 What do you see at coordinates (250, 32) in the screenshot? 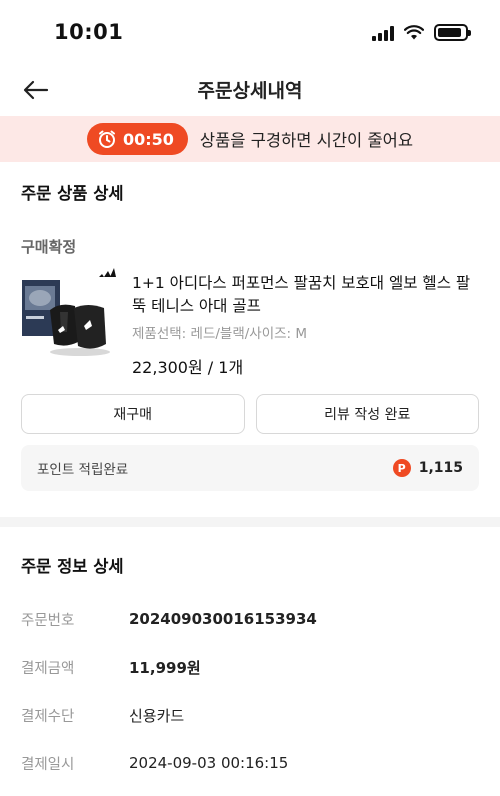
I see `status-bar: 10:01` at bounding box center [250, 32].